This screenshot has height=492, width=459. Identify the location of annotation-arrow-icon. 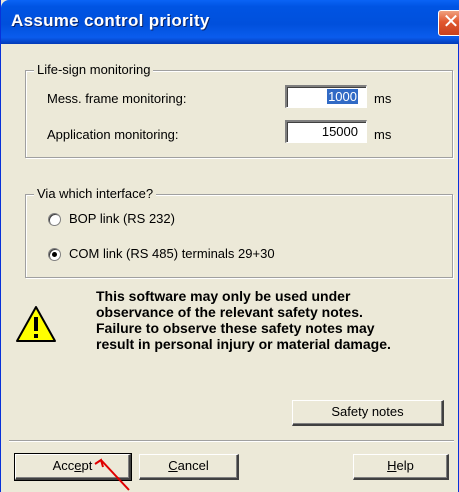
(112, 474).